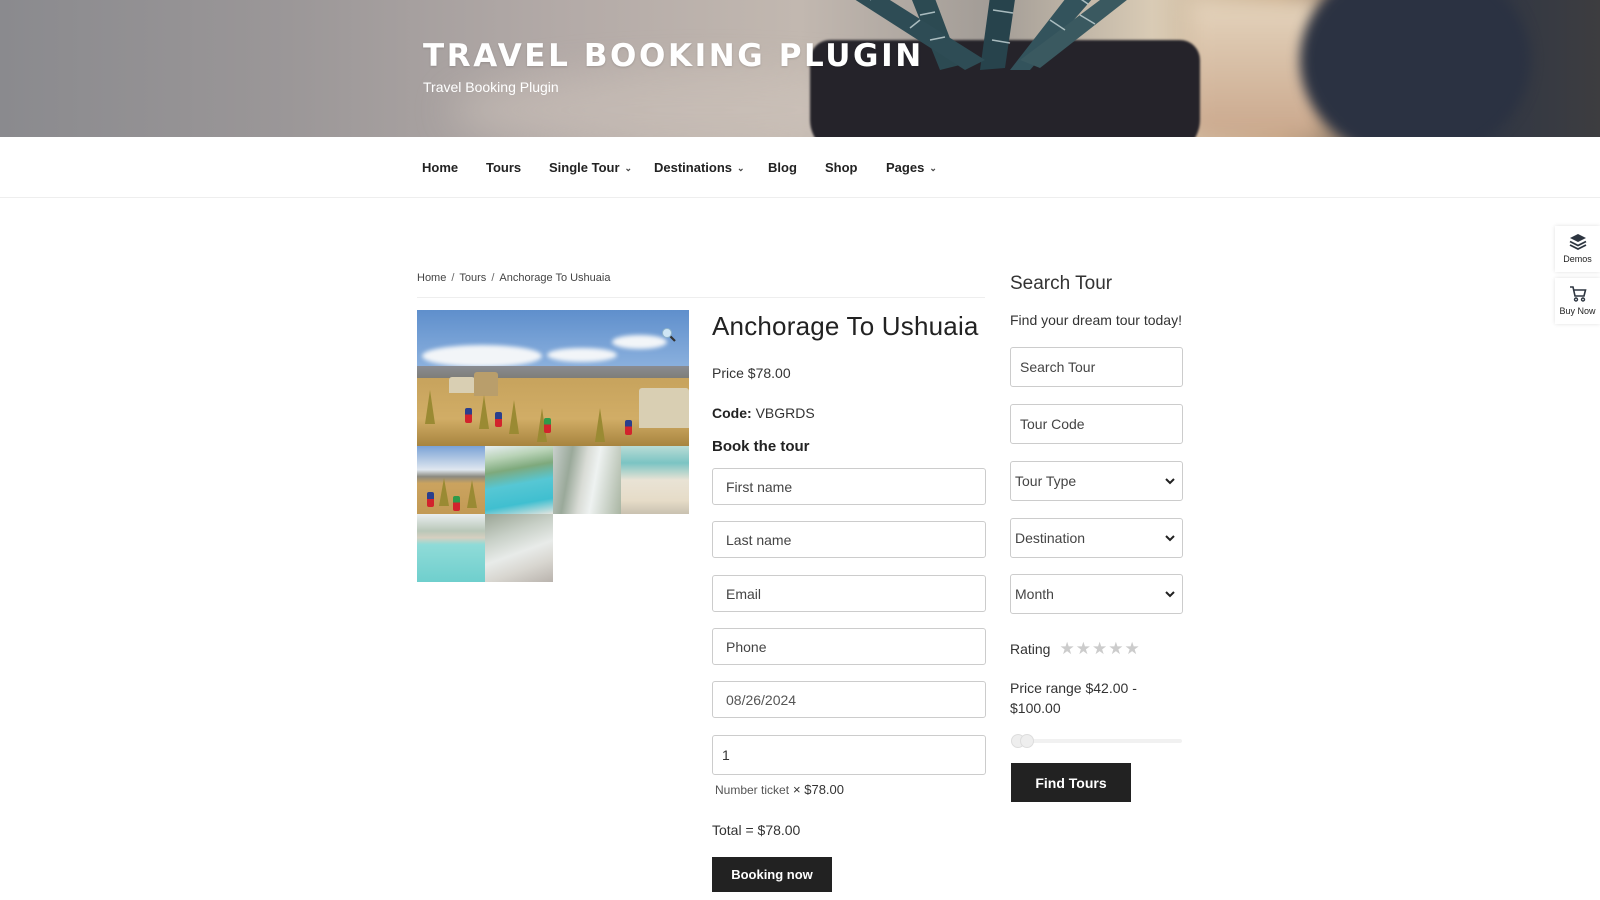 This screenshot has width=1600, height=900. I want to click on month-value: Month, so click(1034, 594).